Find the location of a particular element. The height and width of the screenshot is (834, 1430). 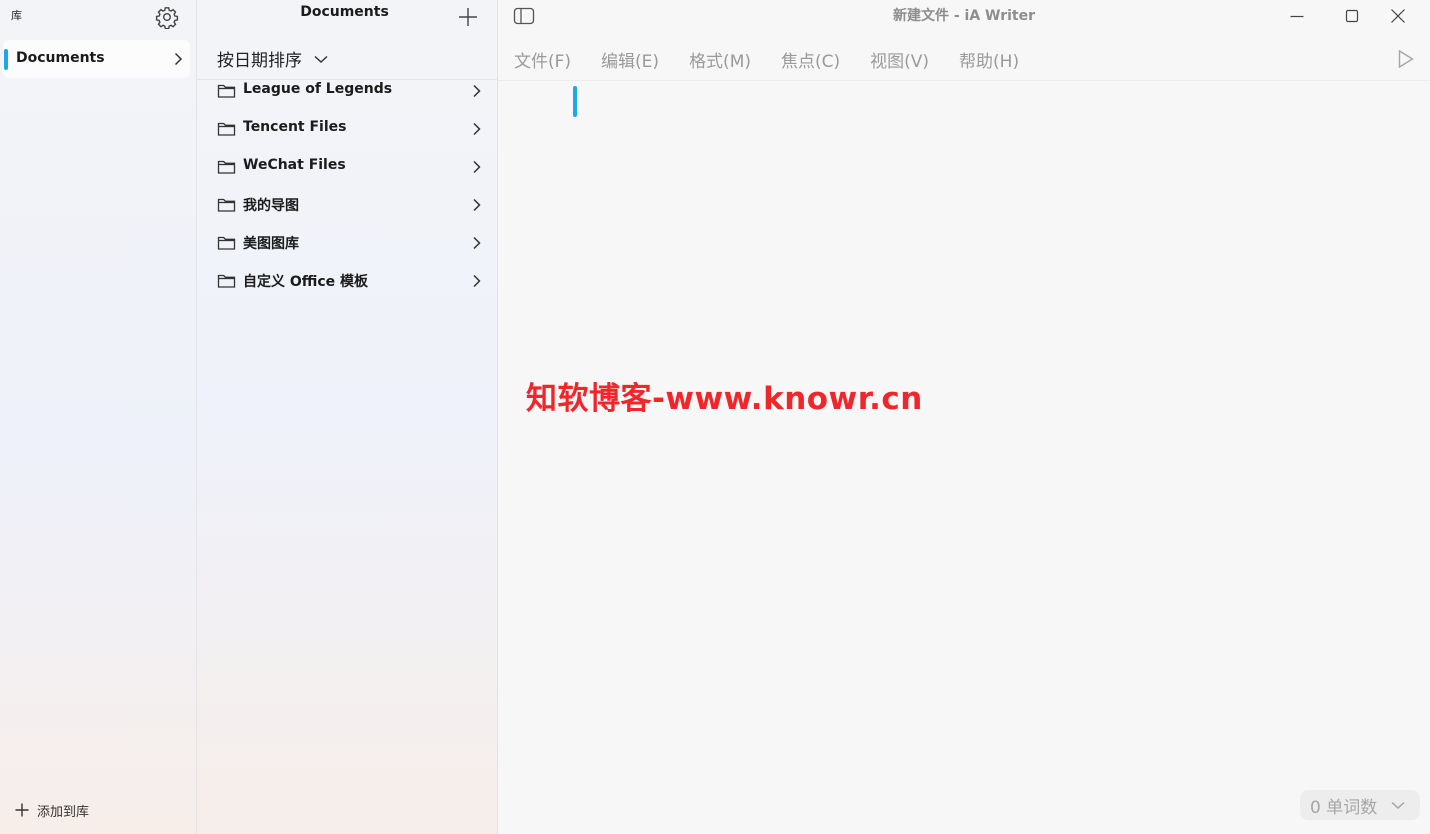

library-item-documents: Documents is located at coordinates (96, 59).